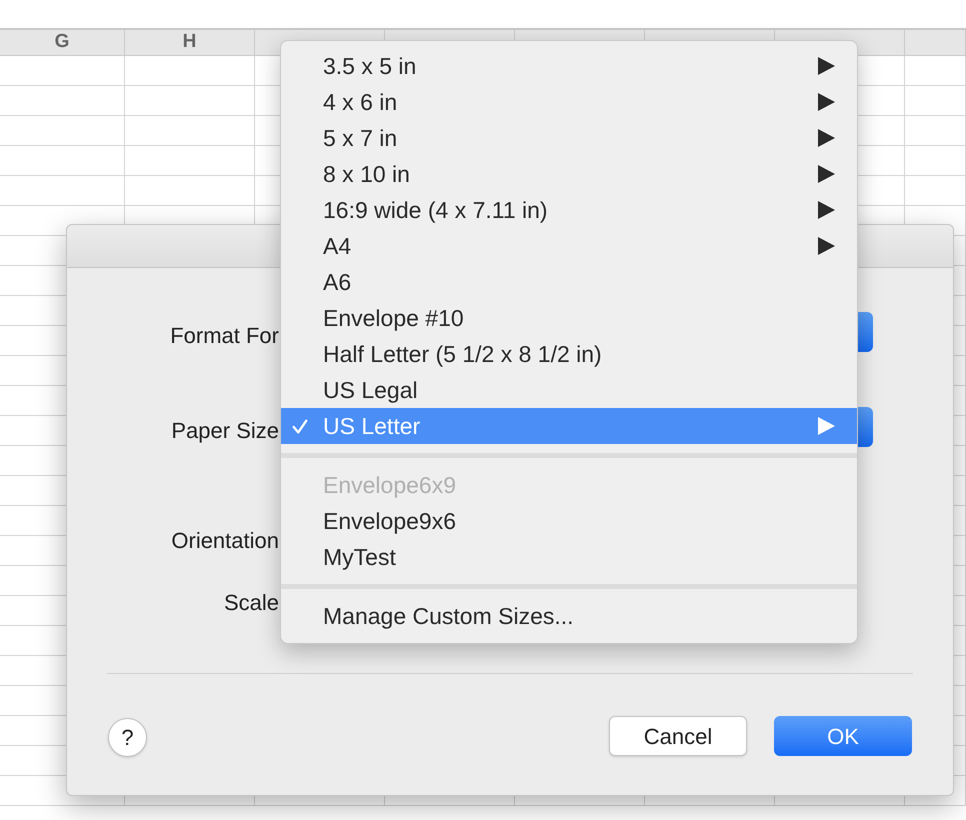  I want to click on column-header: H, so click(190, 42).